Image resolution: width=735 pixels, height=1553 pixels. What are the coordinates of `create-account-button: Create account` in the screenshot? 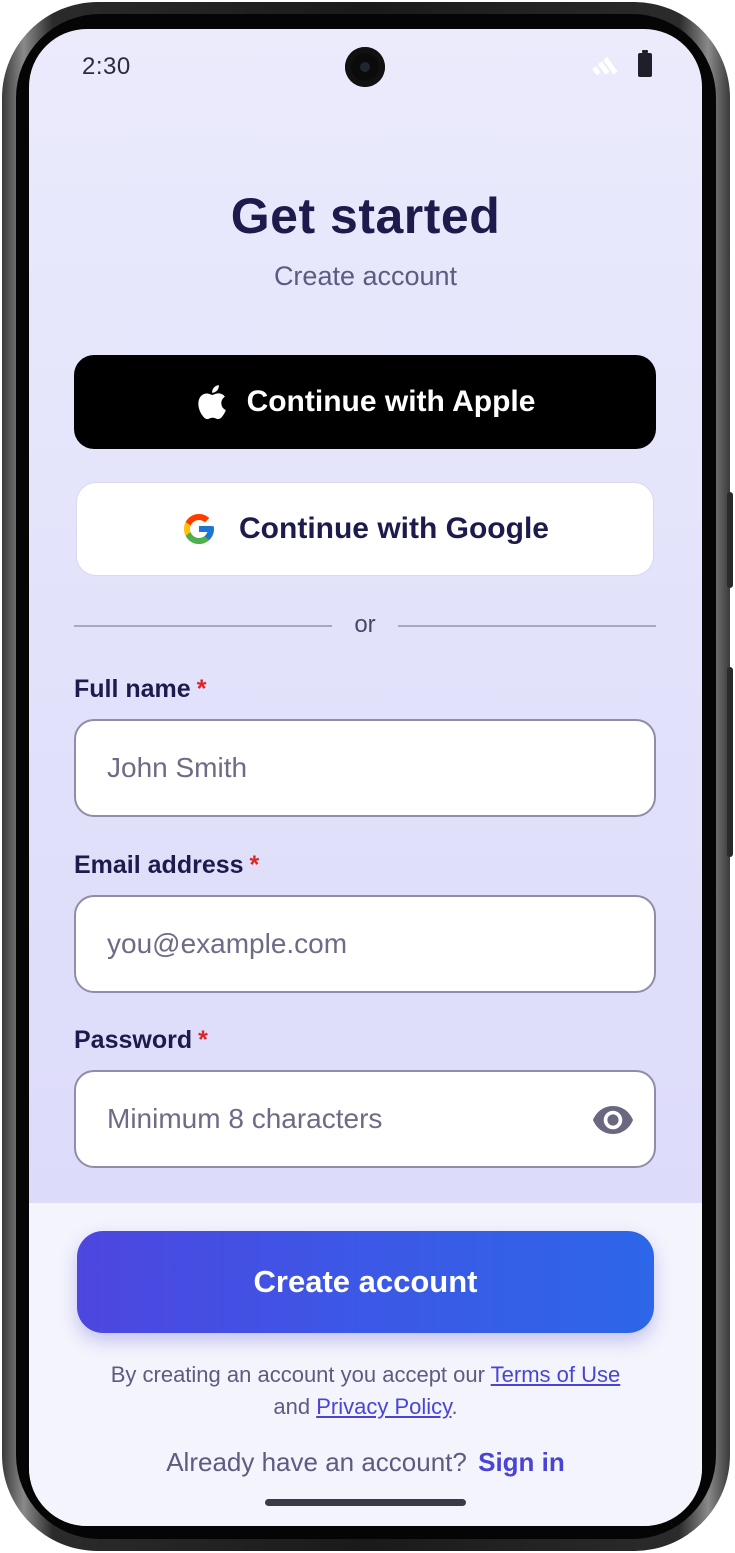 It's located at (365, 1282).